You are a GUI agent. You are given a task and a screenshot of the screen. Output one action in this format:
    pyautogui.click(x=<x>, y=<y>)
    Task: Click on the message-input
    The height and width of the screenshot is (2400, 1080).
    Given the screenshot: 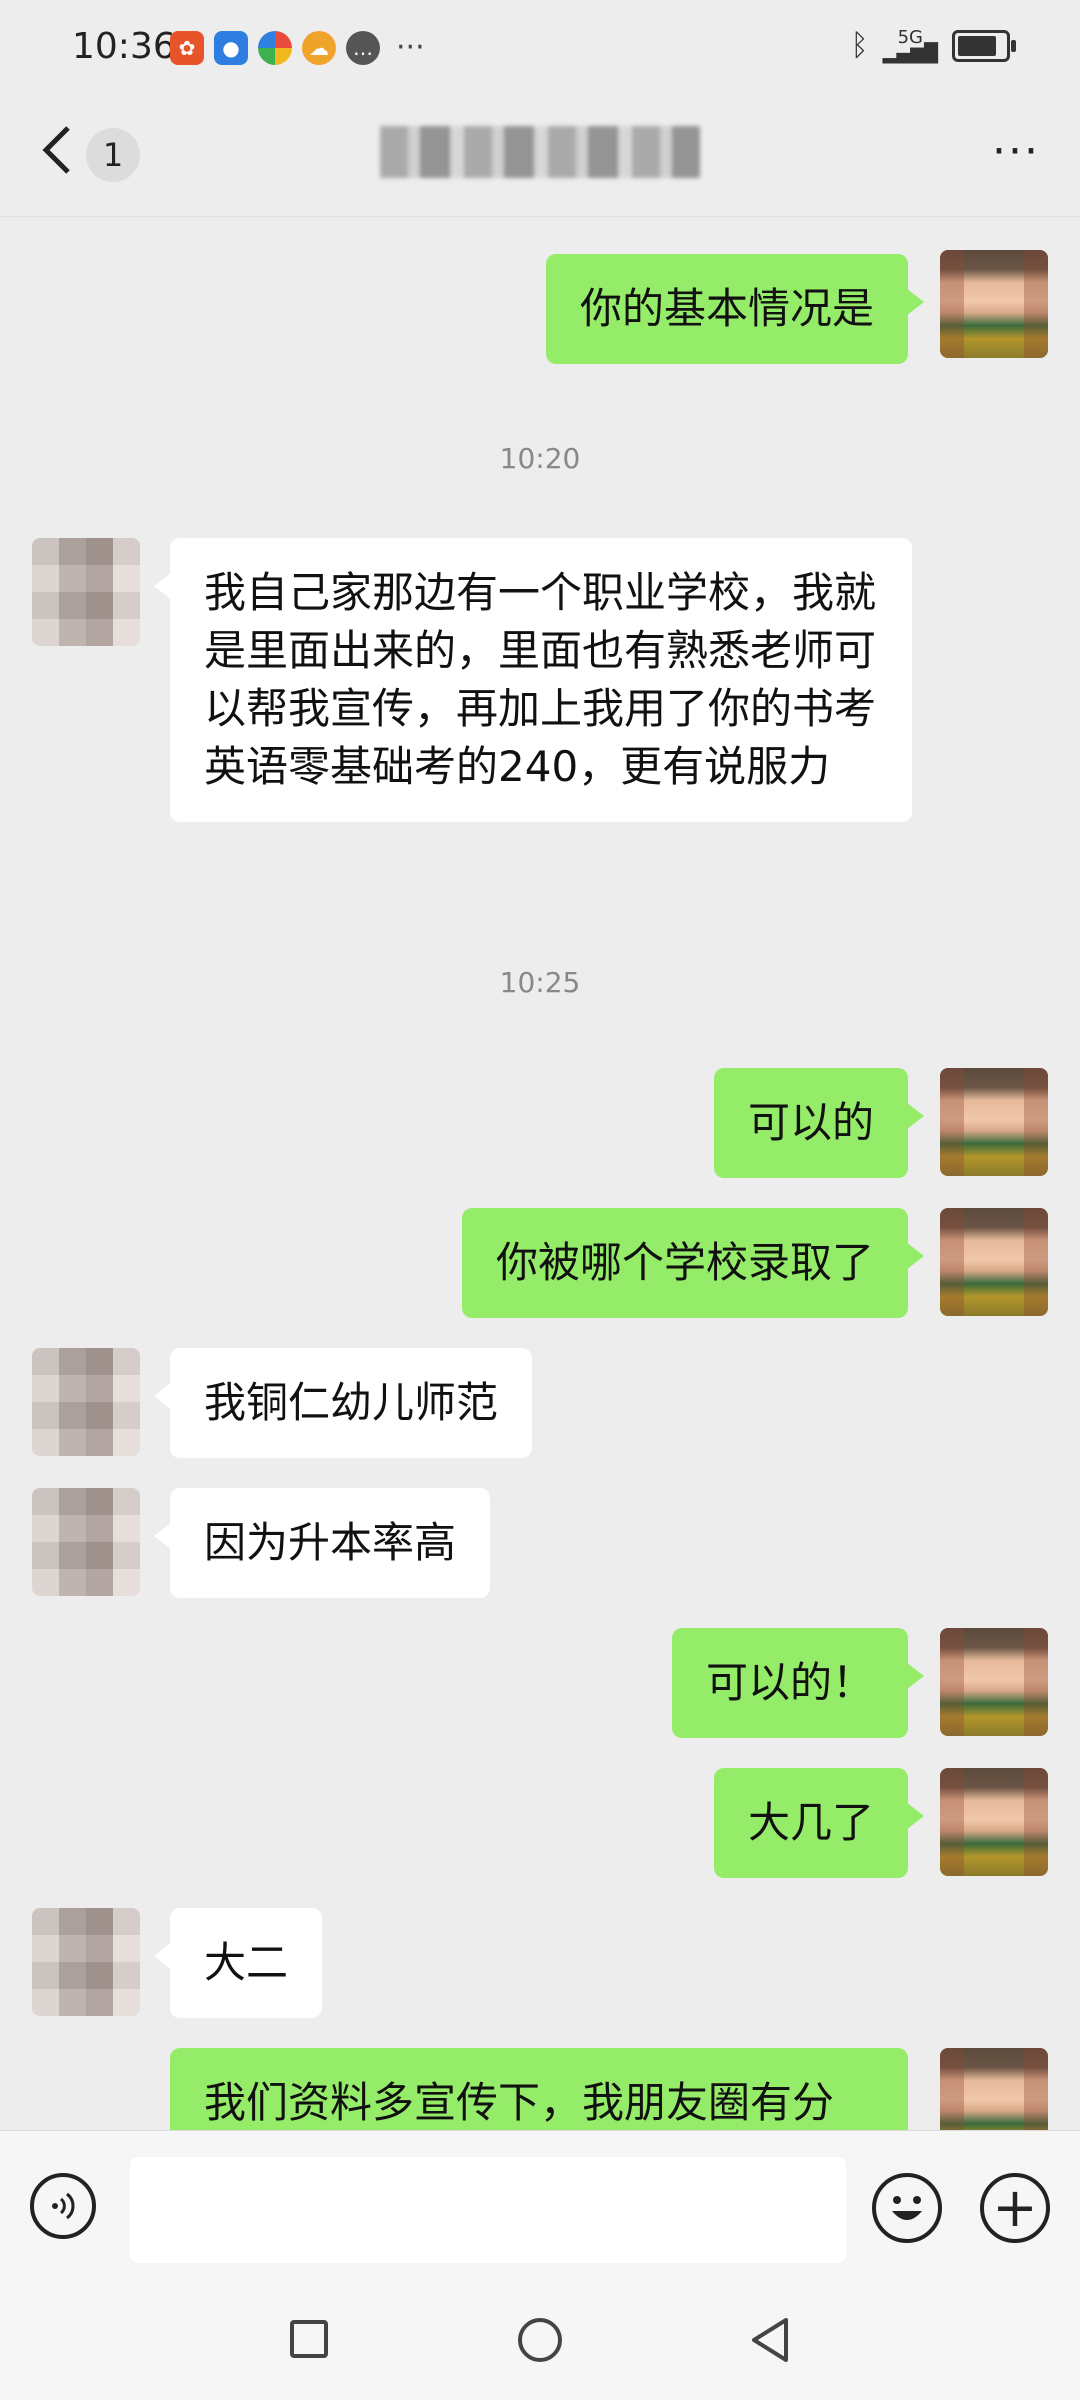 What is the action you would take?
    pyautogui.click(x=488, y=2210)
    